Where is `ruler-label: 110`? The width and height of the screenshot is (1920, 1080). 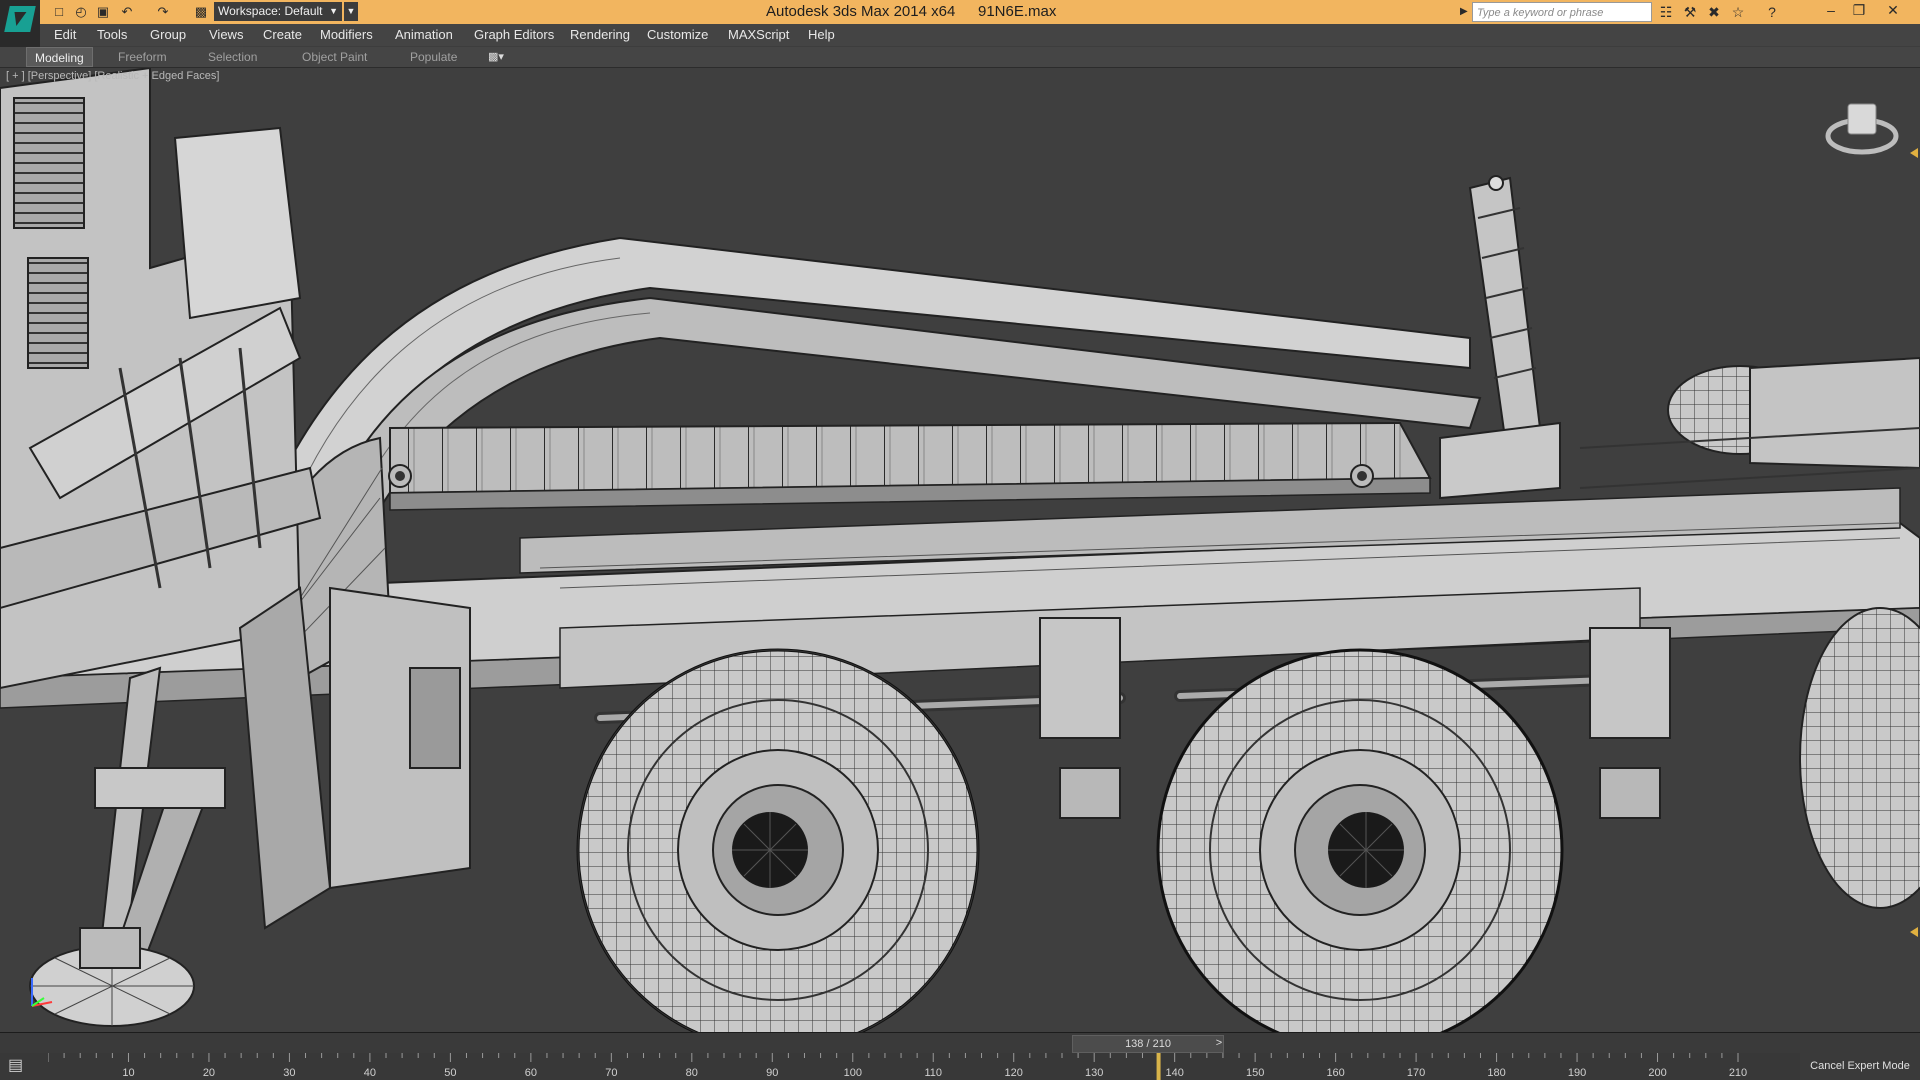
ruler-label: 110 is located at coordinates (933, 1073).